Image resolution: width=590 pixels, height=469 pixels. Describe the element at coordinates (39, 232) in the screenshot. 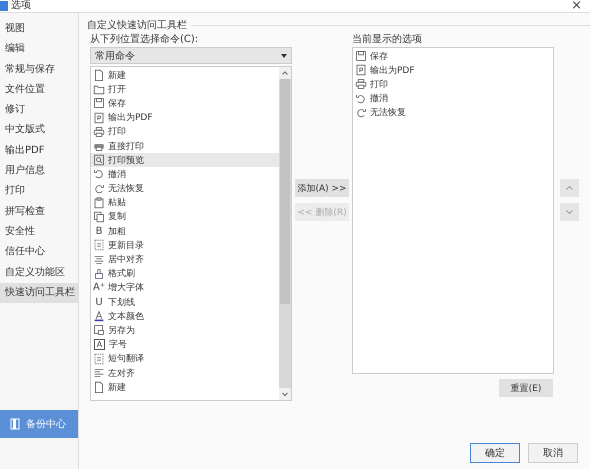

I see `sidebar-item: 安全性` at that location.